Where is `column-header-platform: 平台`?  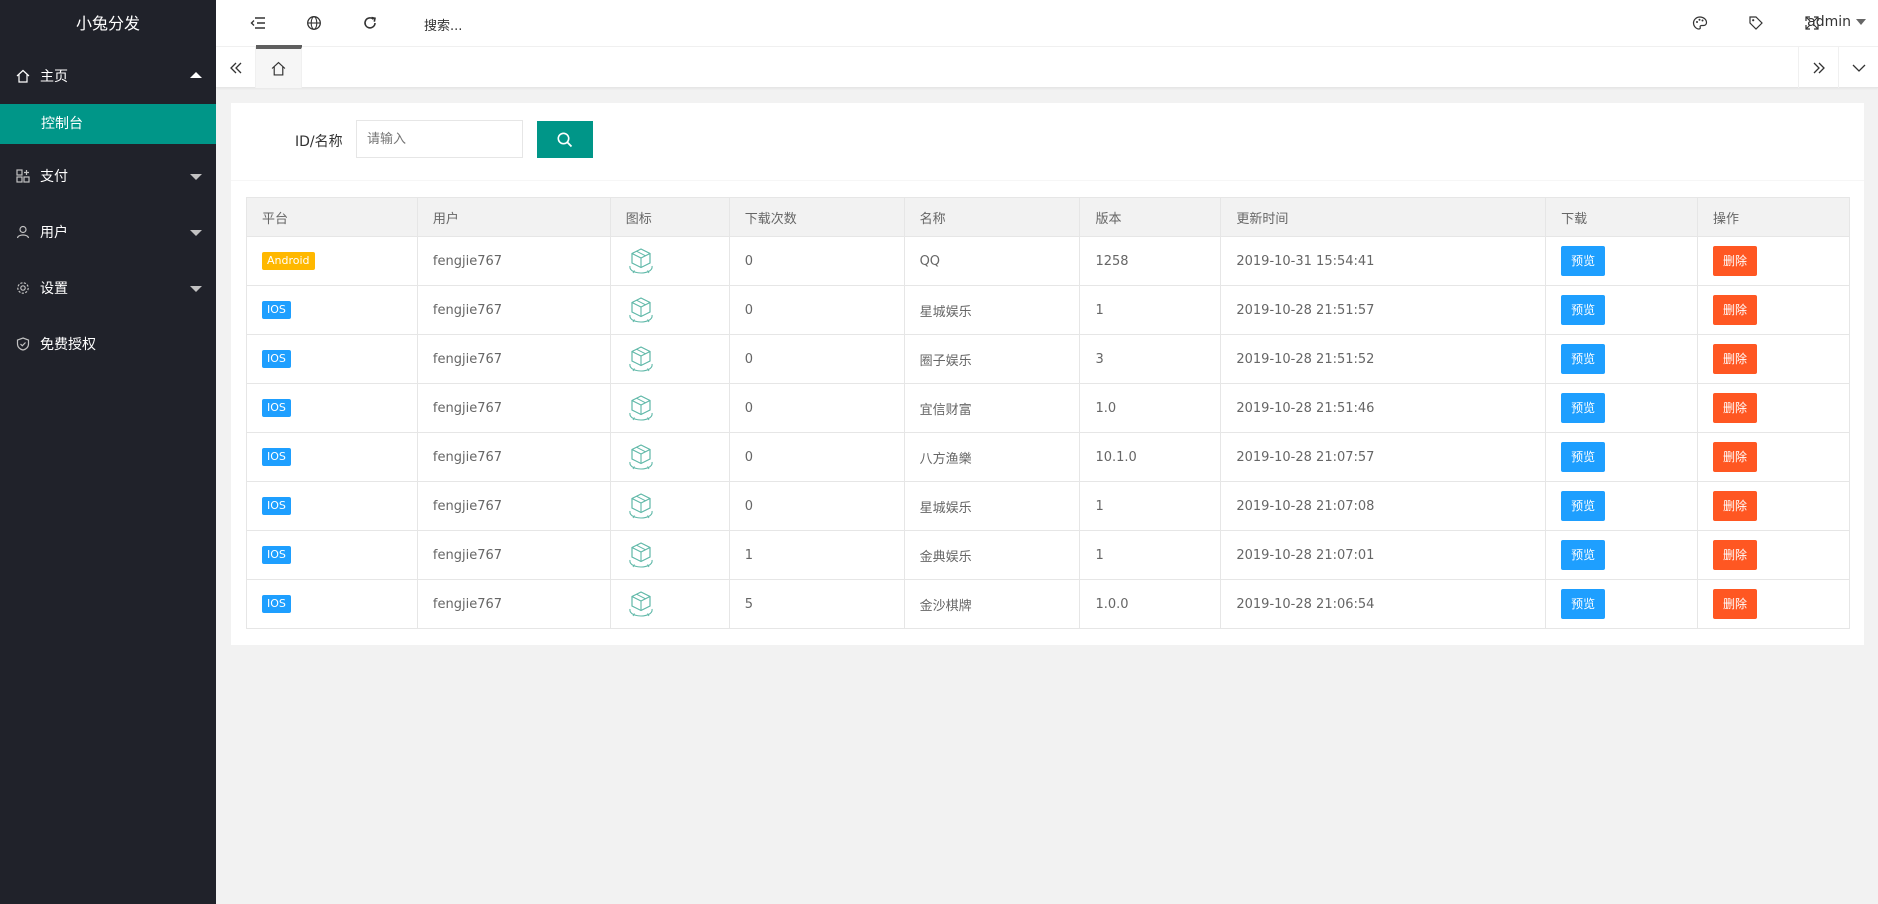 column-header-platform: 平台 is located at coordinates (332, 217).